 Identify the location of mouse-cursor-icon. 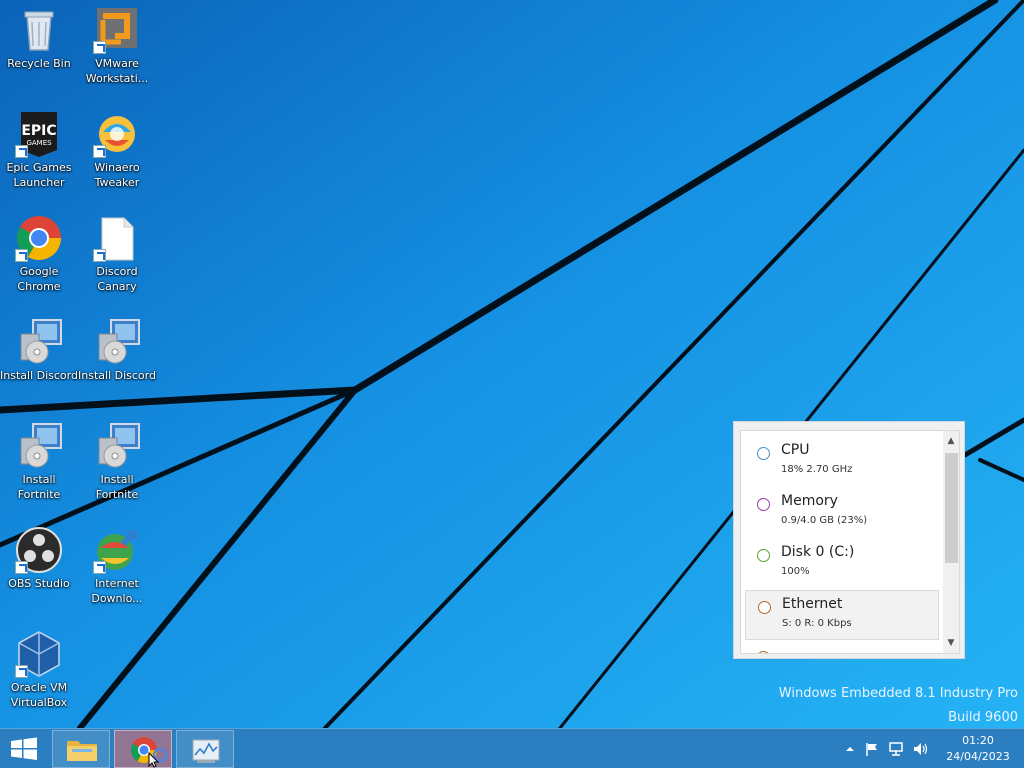
(154, 760).